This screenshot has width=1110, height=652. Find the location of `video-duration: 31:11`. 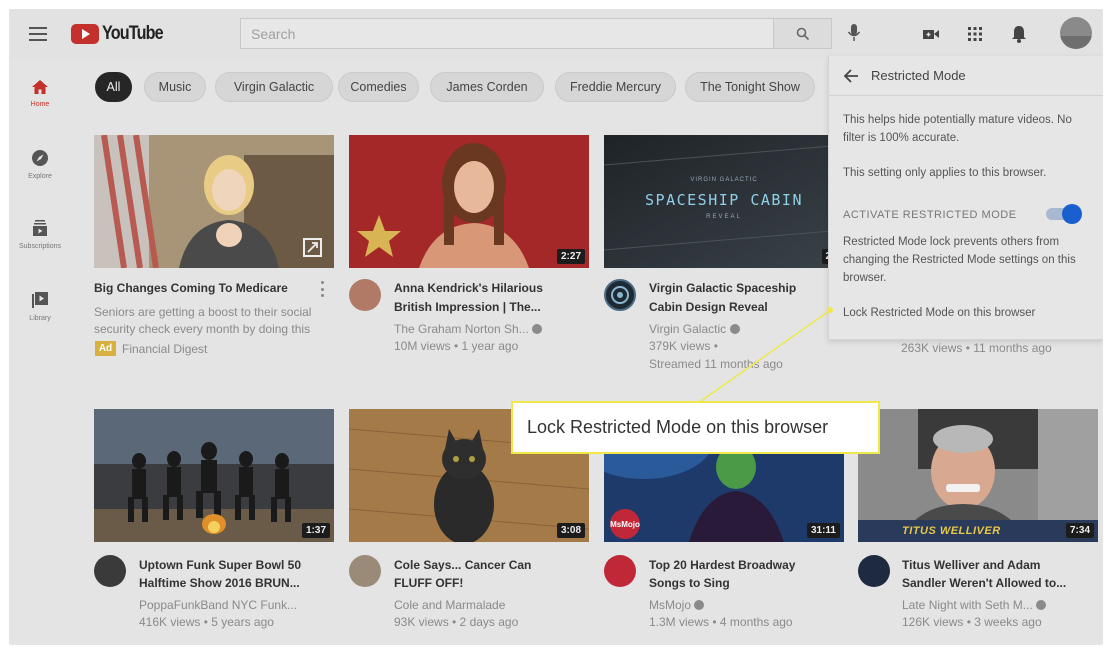

video-duration: 31:11 is located at coordinates (823, 530).